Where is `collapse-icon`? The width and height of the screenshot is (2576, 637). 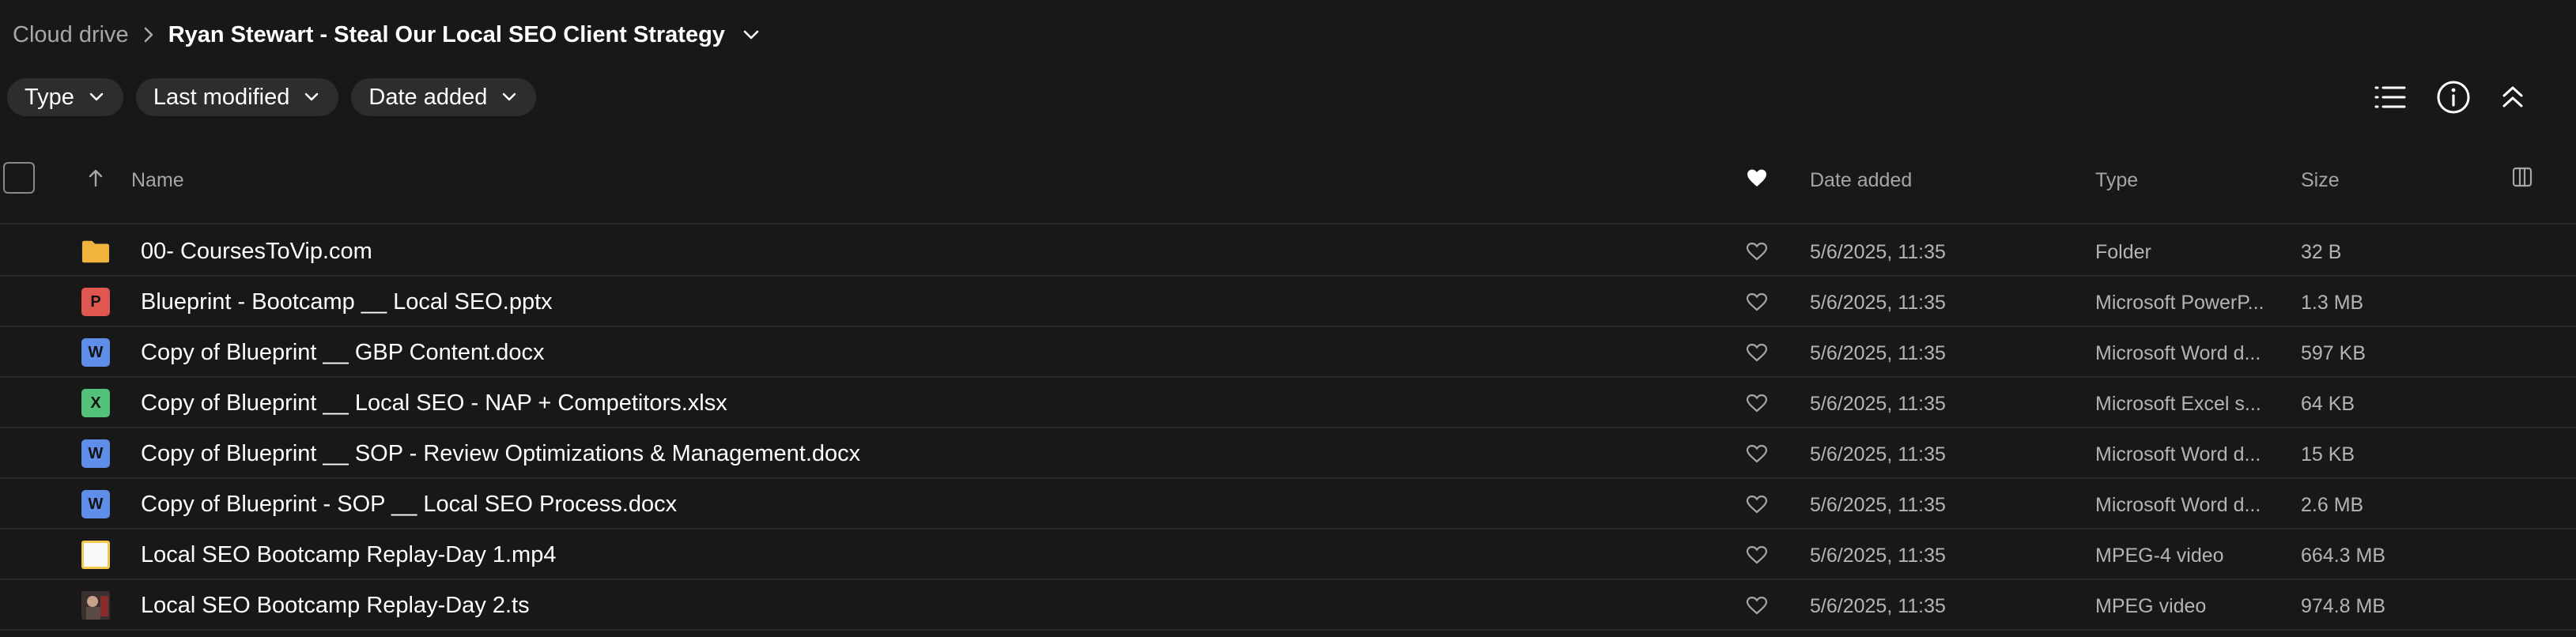 collapse-icon is located at coordinates (2513, 97).